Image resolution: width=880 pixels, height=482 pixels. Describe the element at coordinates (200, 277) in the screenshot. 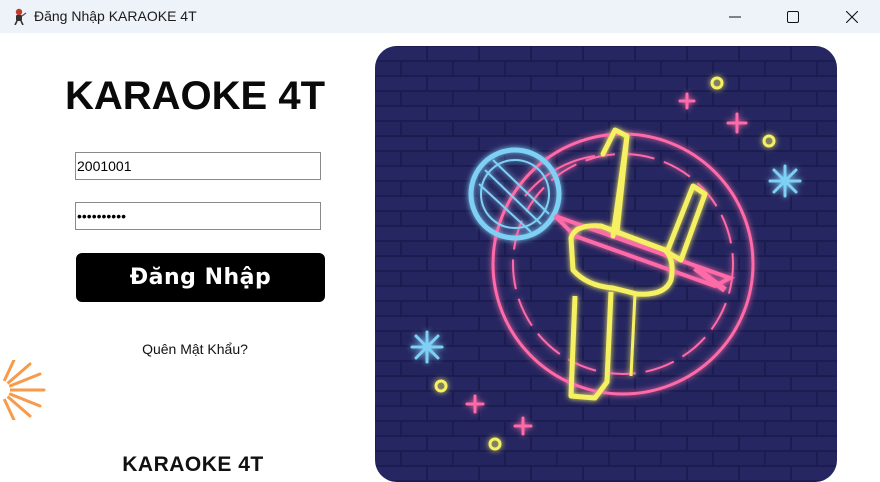

I see `login-button: Đăng Nhập` at that location.